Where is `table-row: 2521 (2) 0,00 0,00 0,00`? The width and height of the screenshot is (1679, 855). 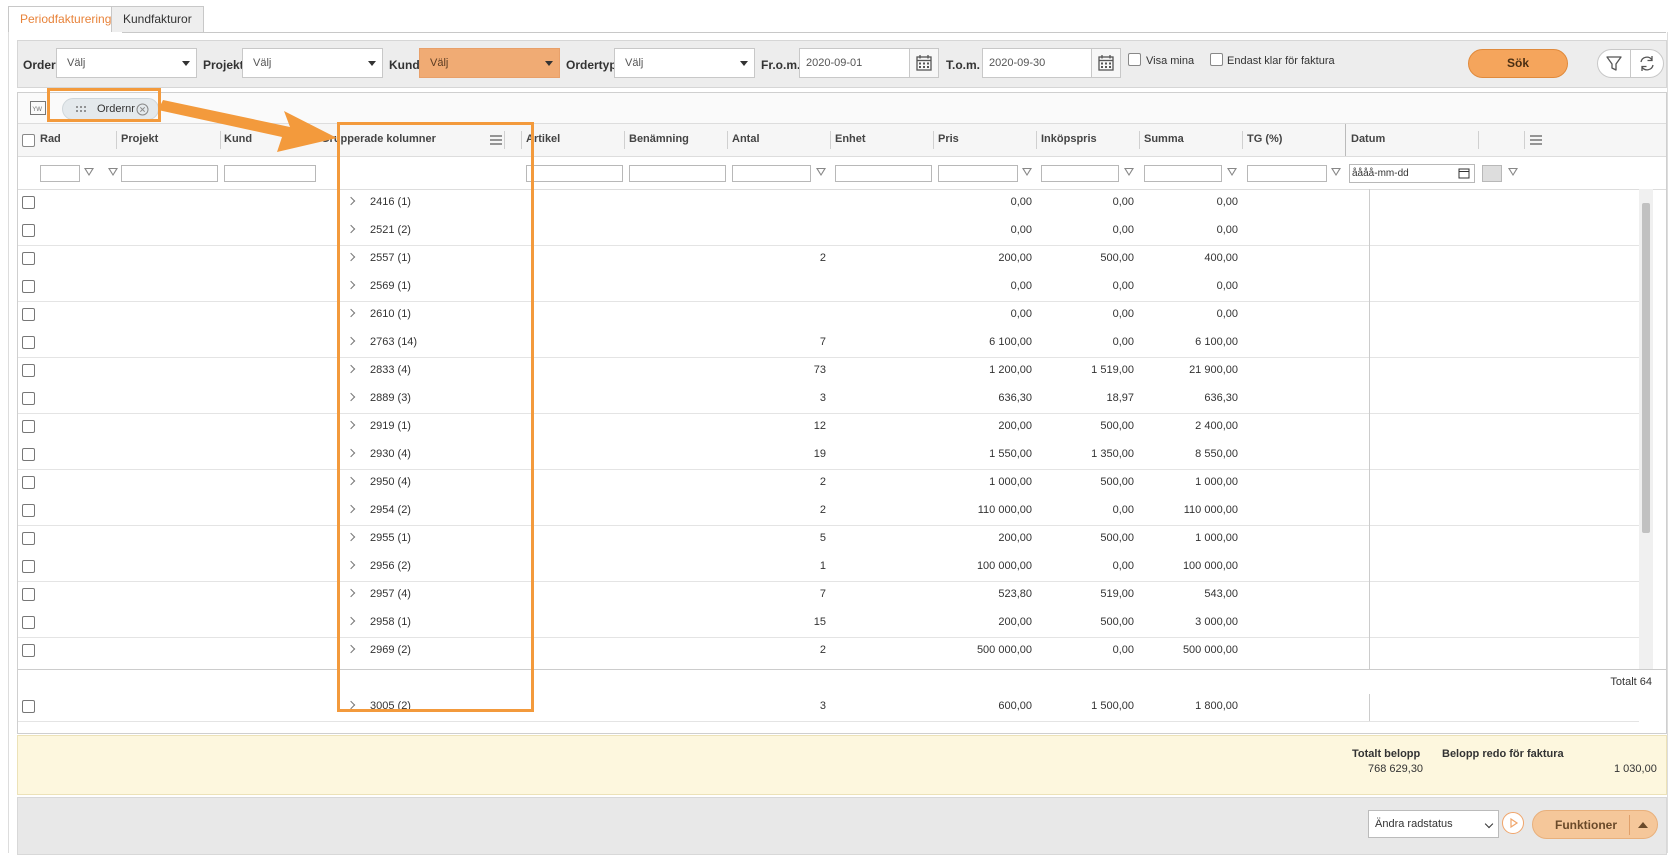 table-row: 2521 (2) 0,00 0,00 0,00 is located at coordinates (828, 231).